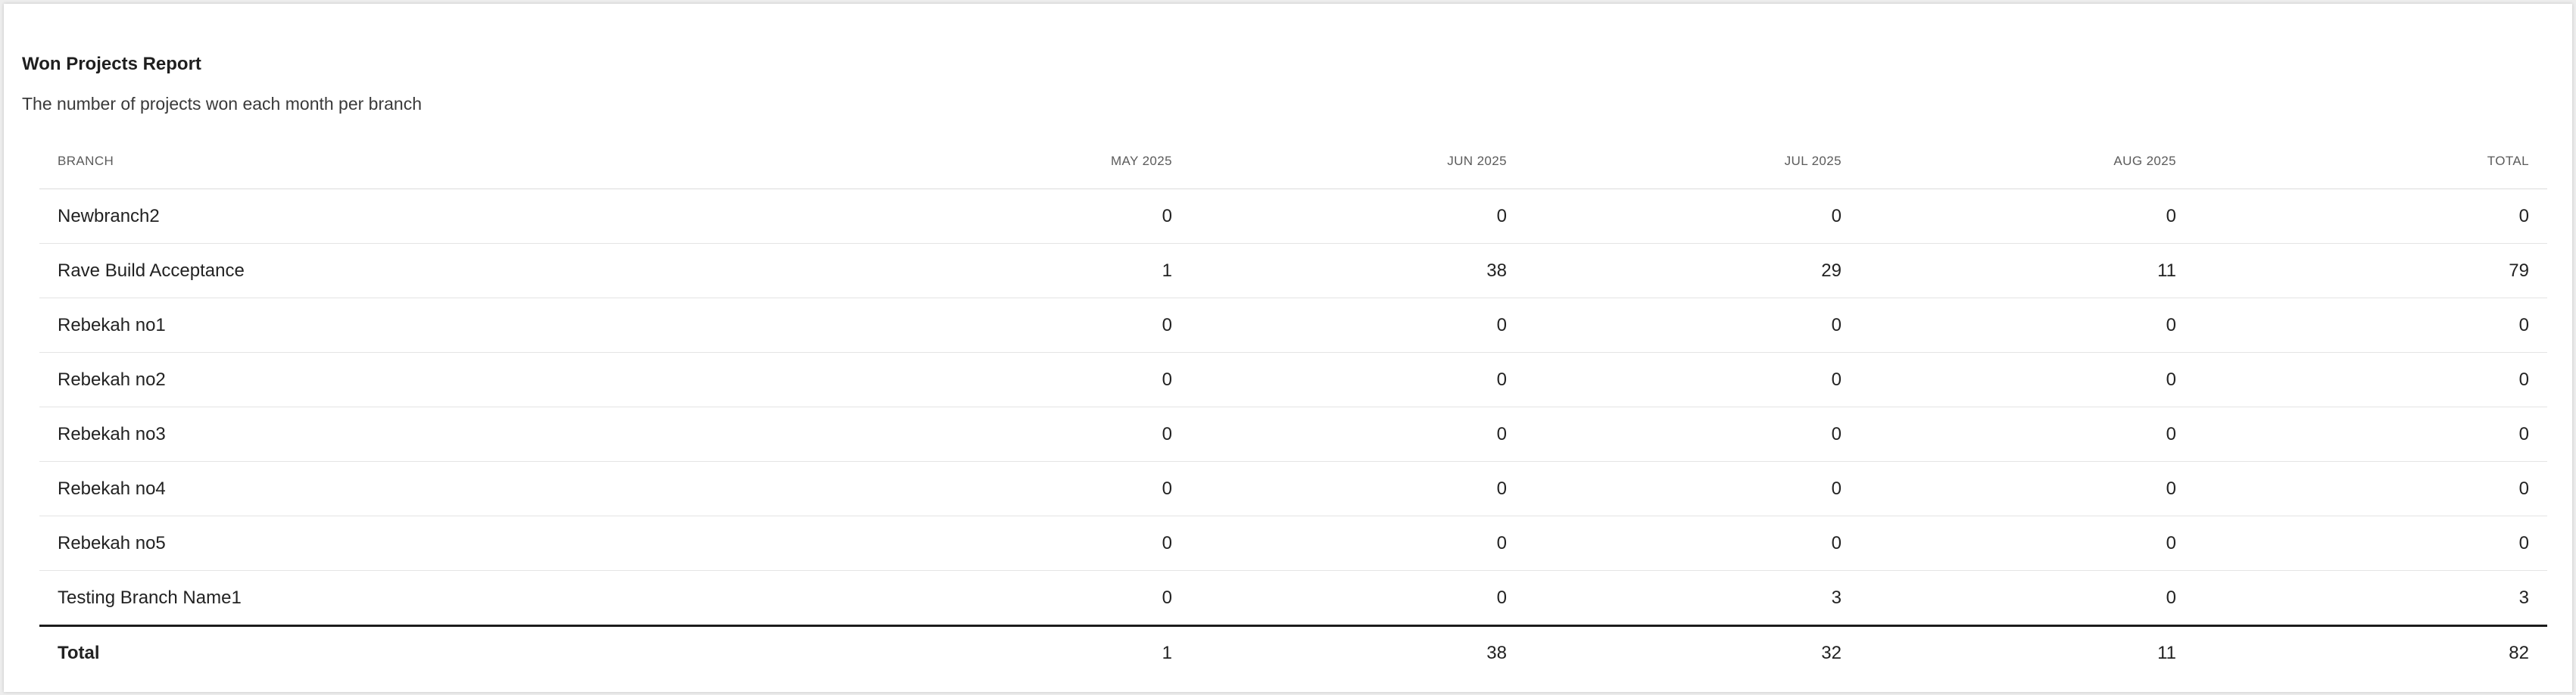 The width and height of the screenshot is (2576, 695). What do you see at coordinates (327, 379) in the screenshot?
I see `cell-branch: Rebekah no2` at bounding box center [327, 379].